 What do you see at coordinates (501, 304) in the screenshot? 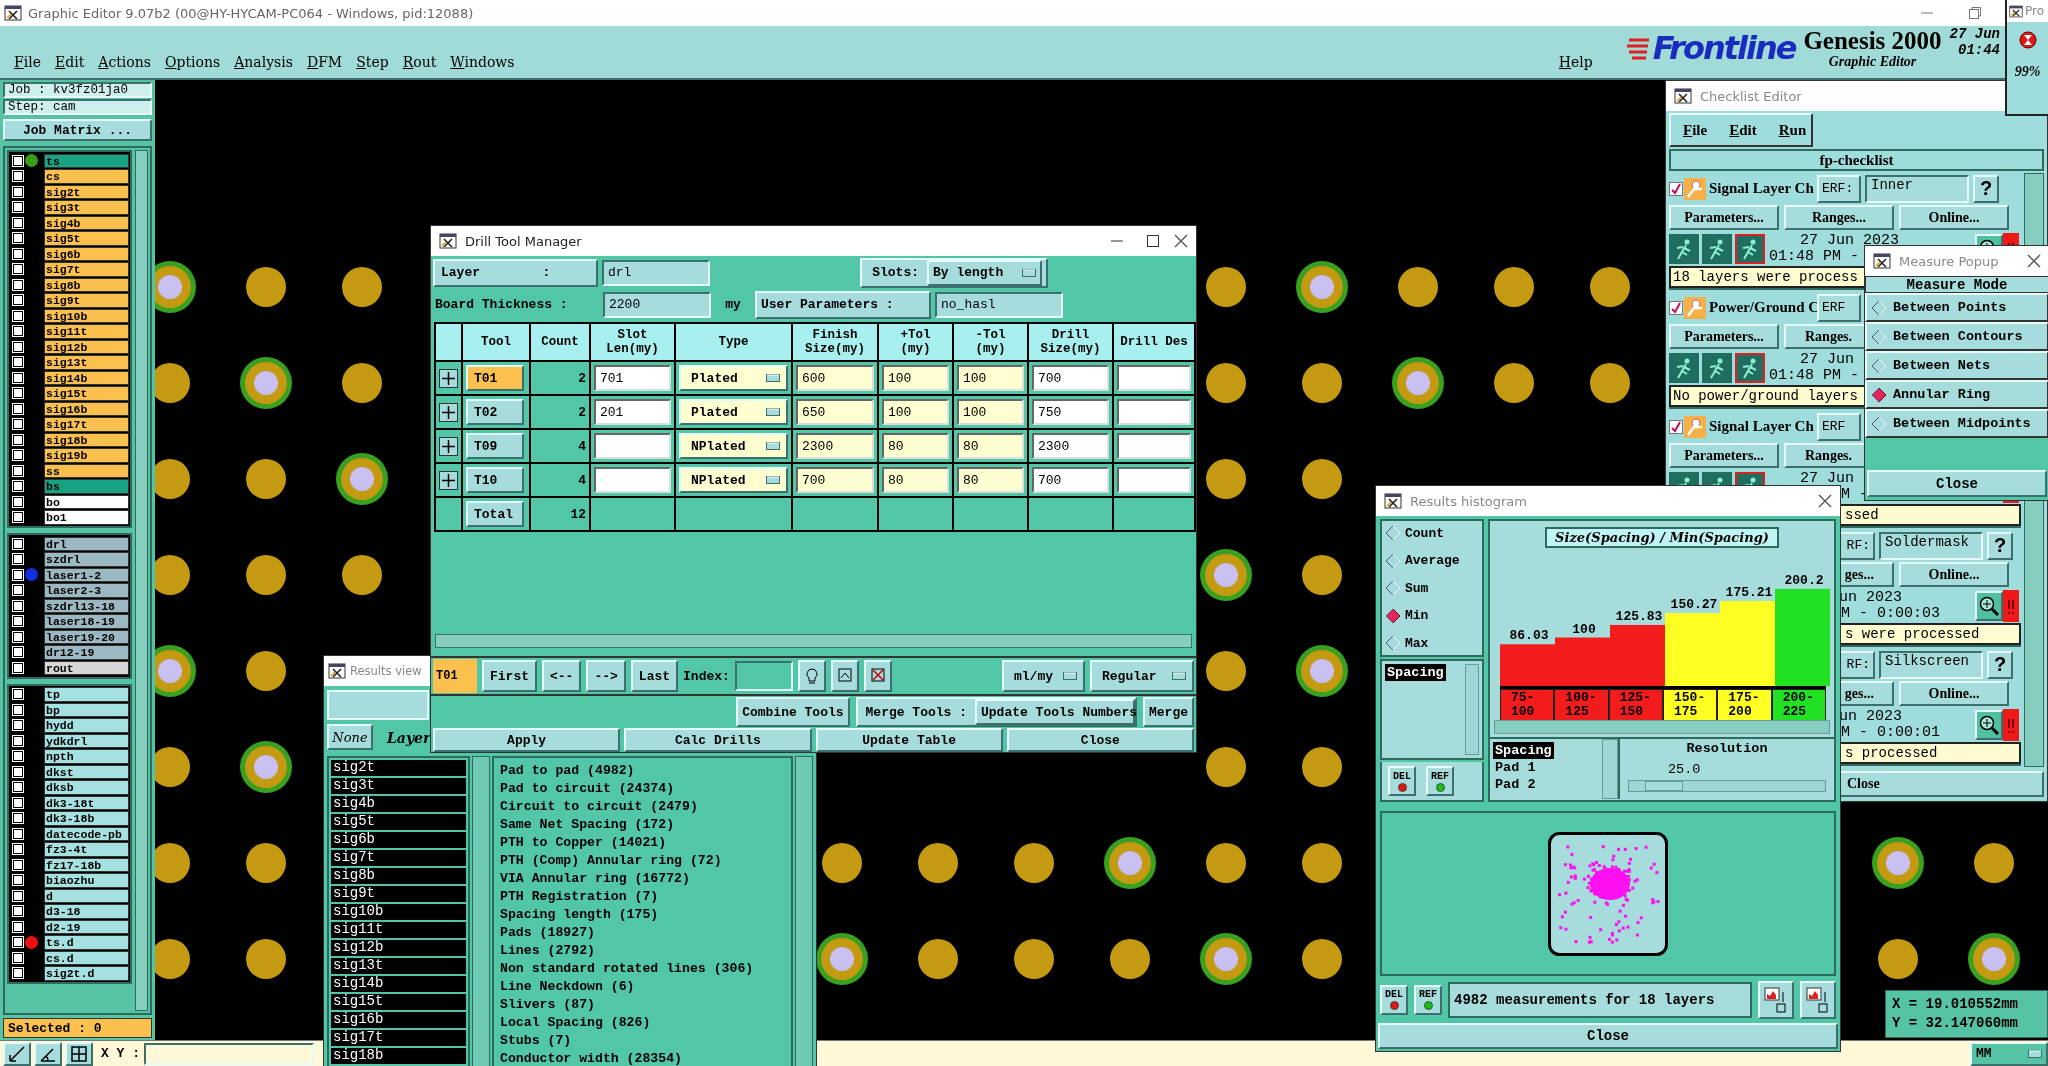
I see `board-thickness-label: Board Thickness :` at bounding box center [501, 304].